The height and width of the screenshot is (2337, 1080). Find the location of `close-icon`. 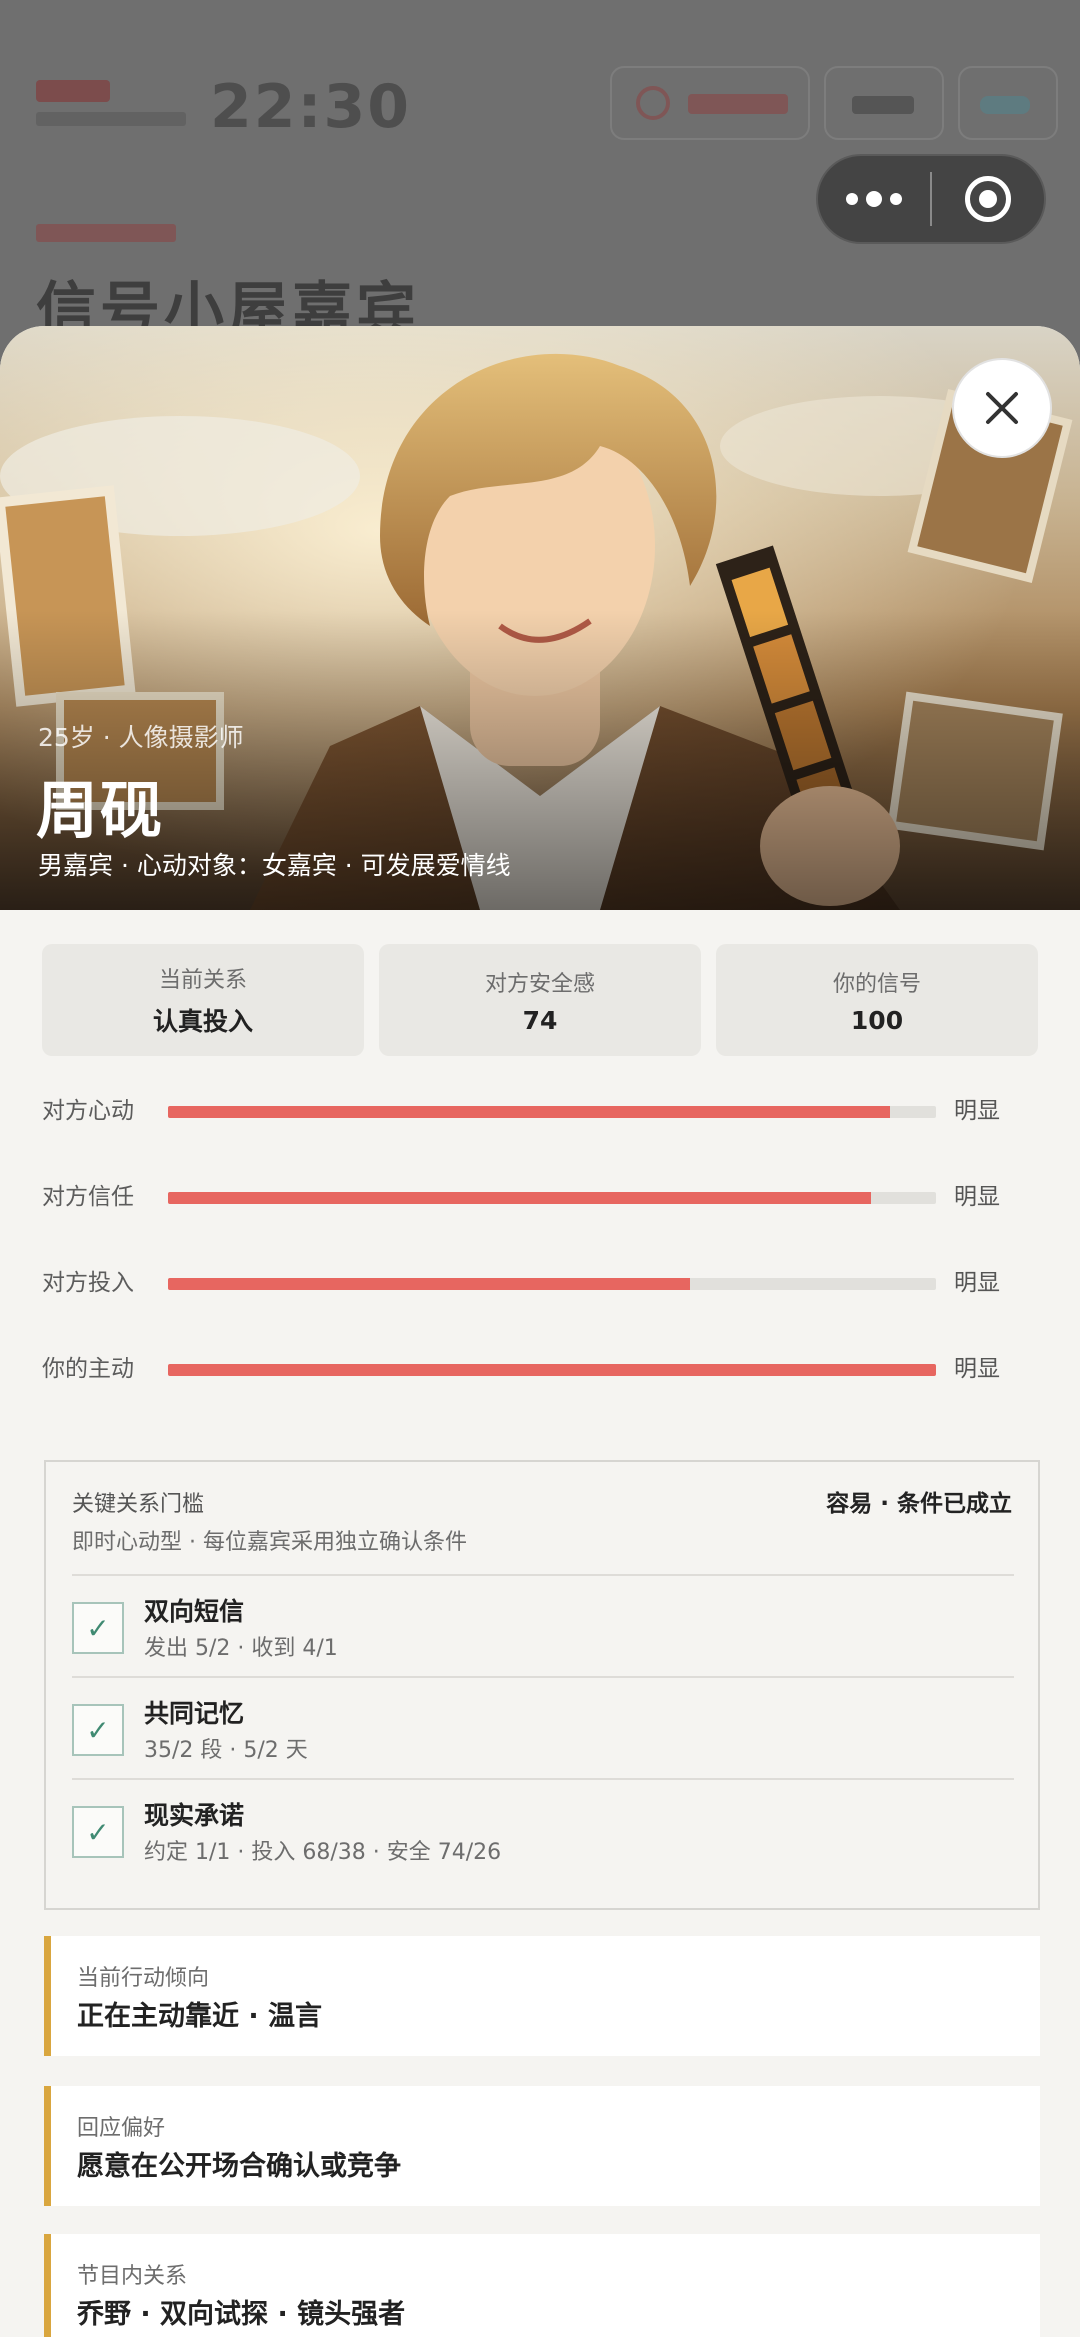

close-icon is located at coordinates (1002, 408).